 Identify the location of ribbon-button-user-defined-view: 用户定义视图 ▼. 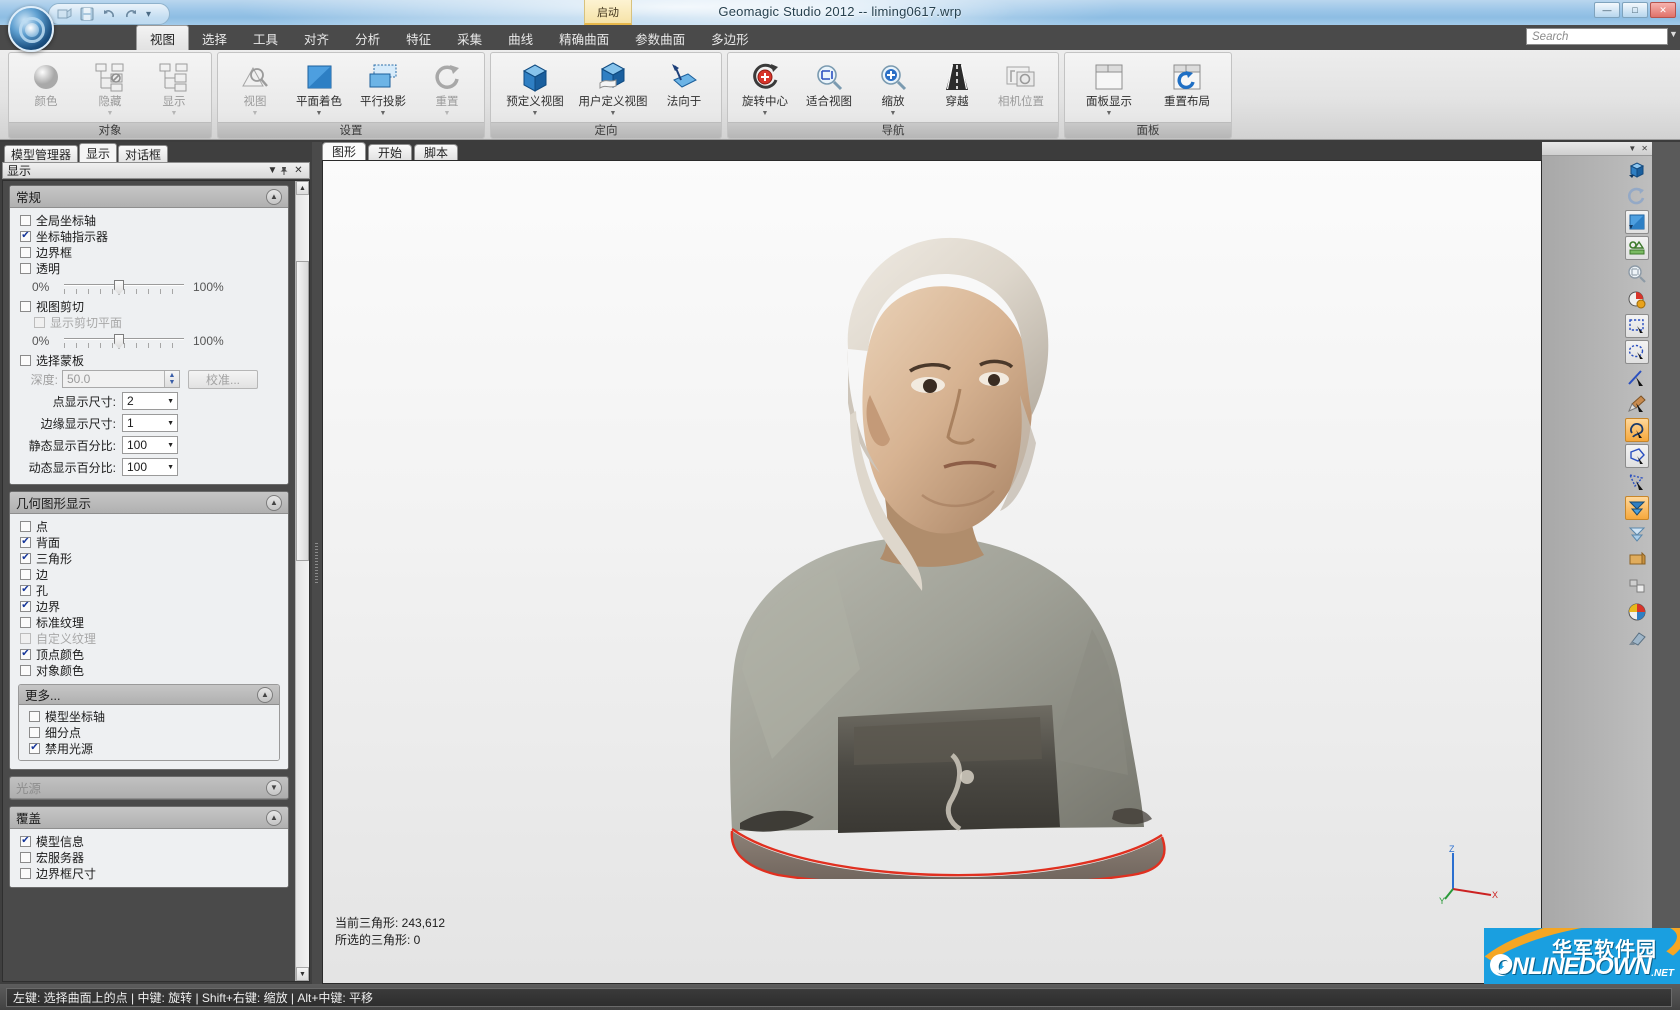
(613, 87).